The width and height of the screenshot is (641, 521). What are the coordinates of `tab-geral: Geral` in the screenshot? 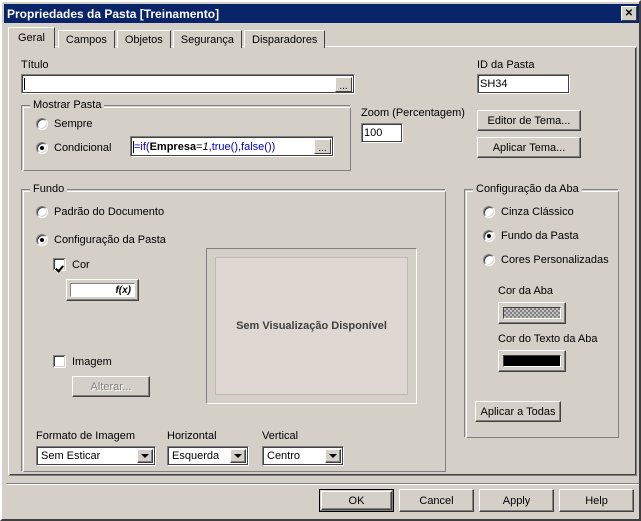 It's located at (31, 37).